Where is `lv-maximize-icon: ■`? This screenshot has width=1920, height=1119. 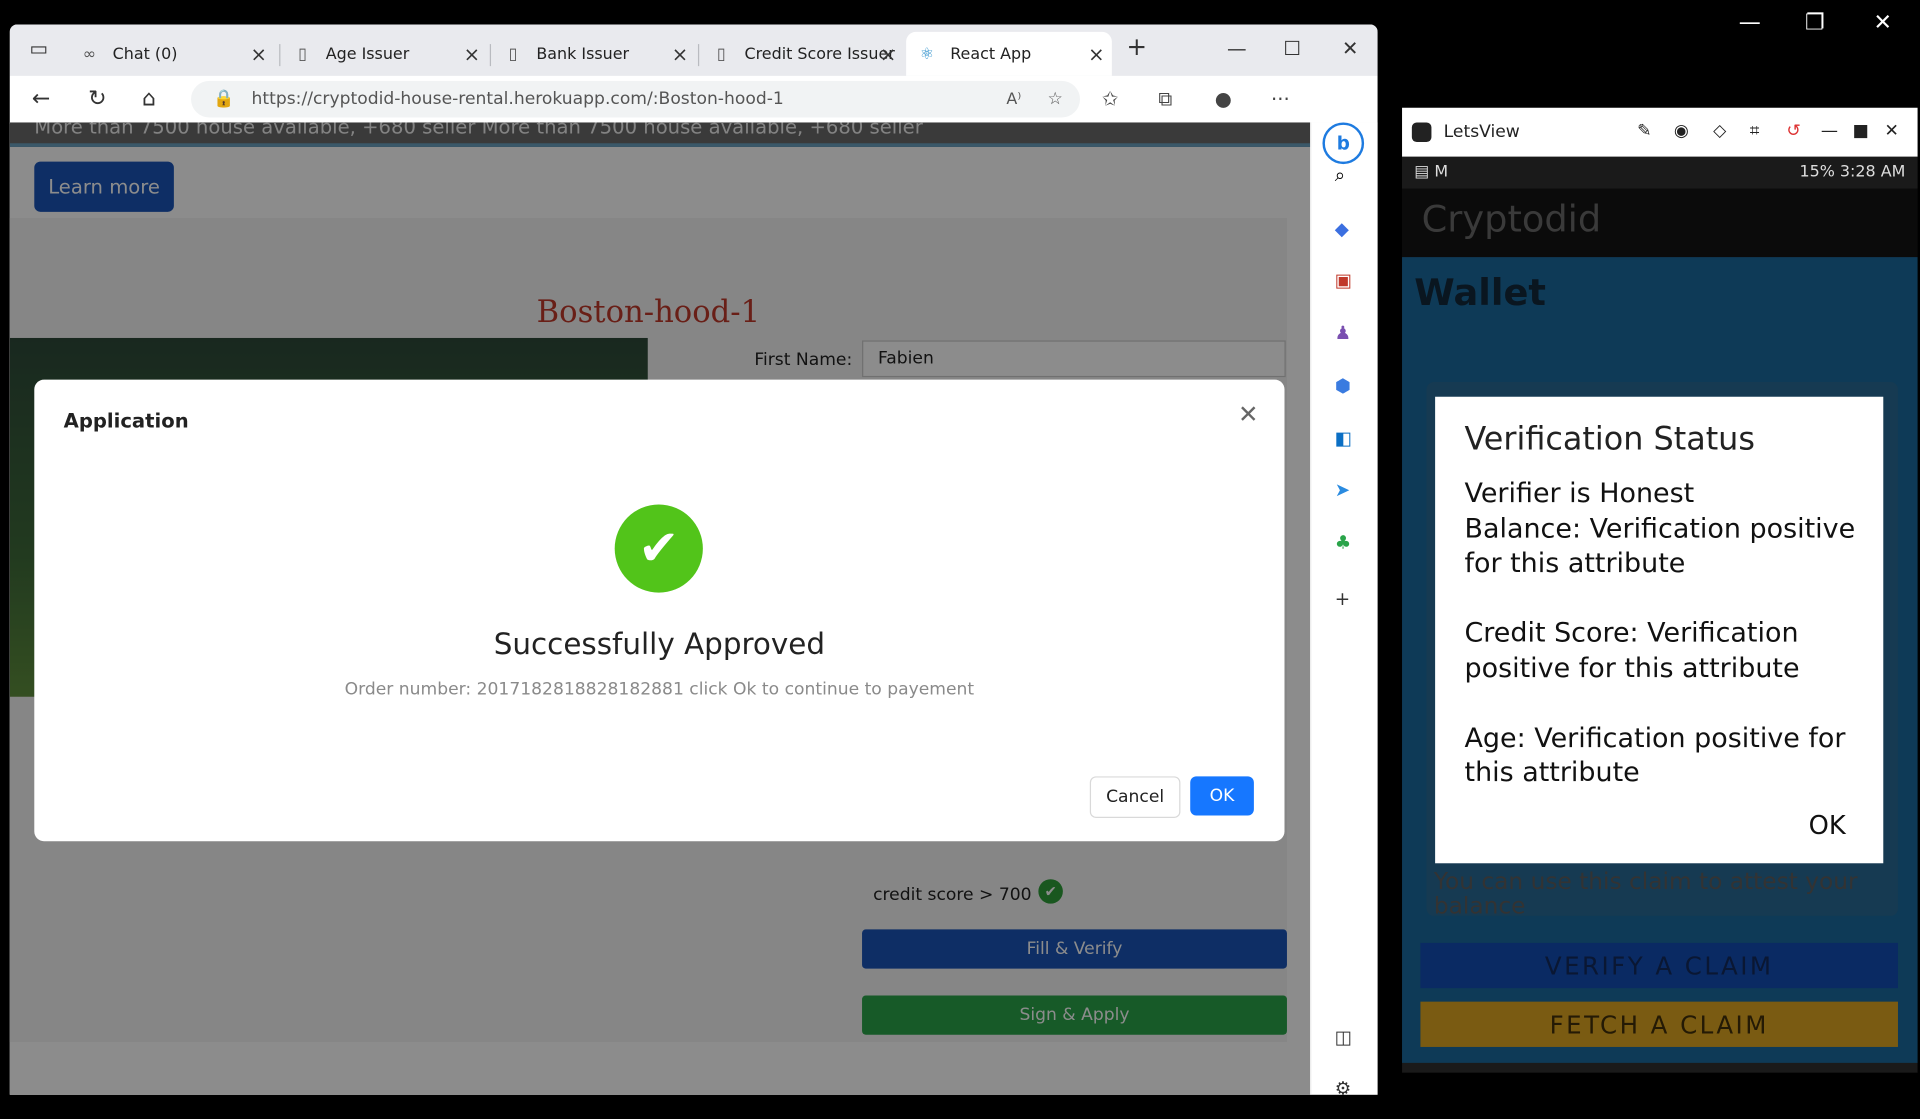 lv-maximize-icon: ■ is located at coordinates (1861, 131).